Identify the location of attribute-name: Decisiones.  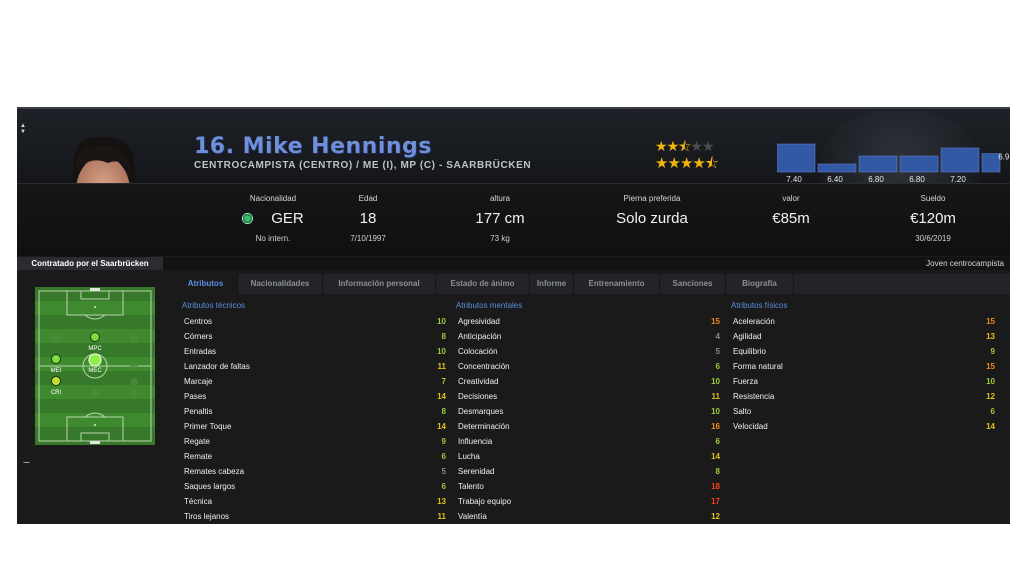
(478, 396).